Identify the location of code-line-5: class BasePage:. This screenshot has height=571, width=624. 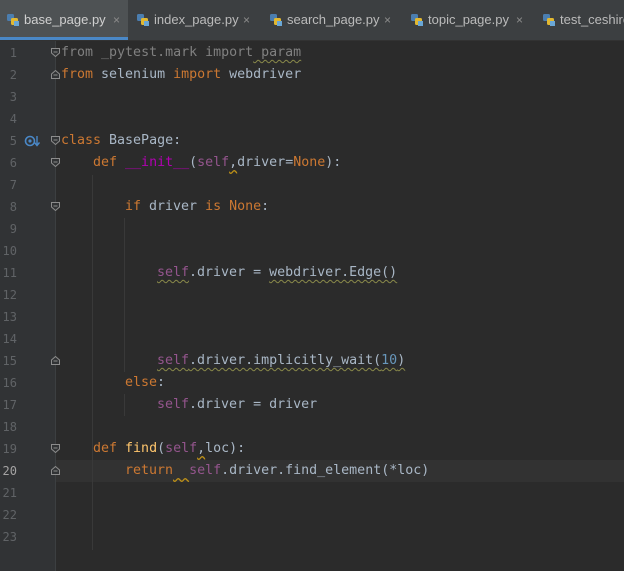
(121, 141).